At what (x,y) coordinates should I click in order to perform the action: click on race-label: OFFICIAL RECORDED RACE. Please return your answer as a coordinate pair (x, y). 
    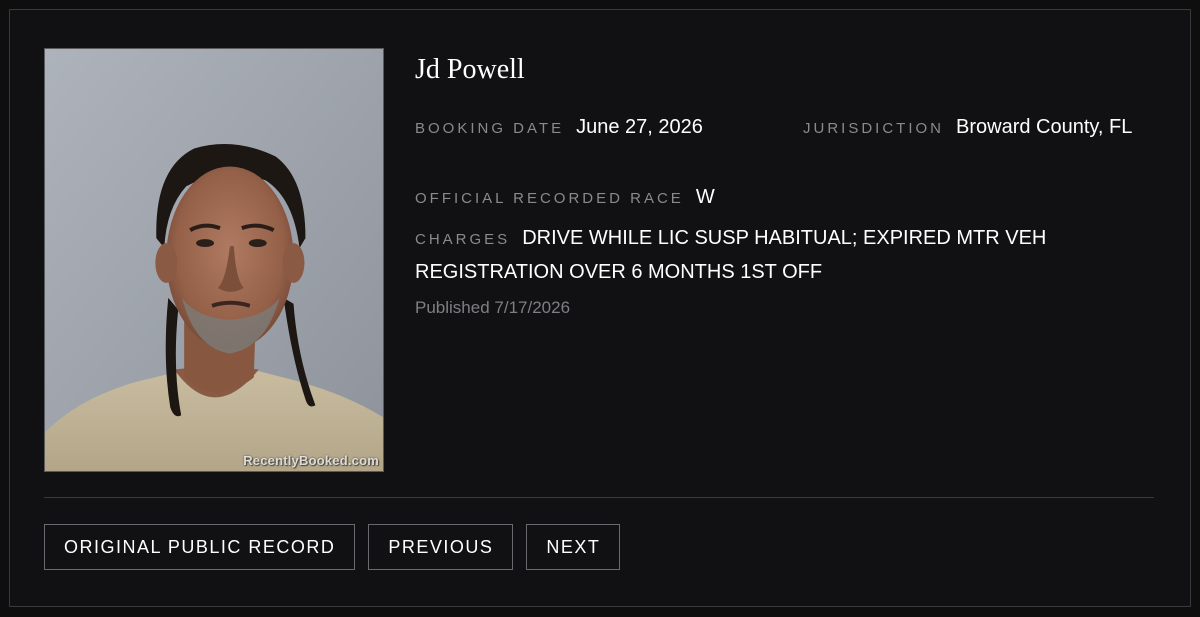
    Looking at the image, I should click on (549, 198).